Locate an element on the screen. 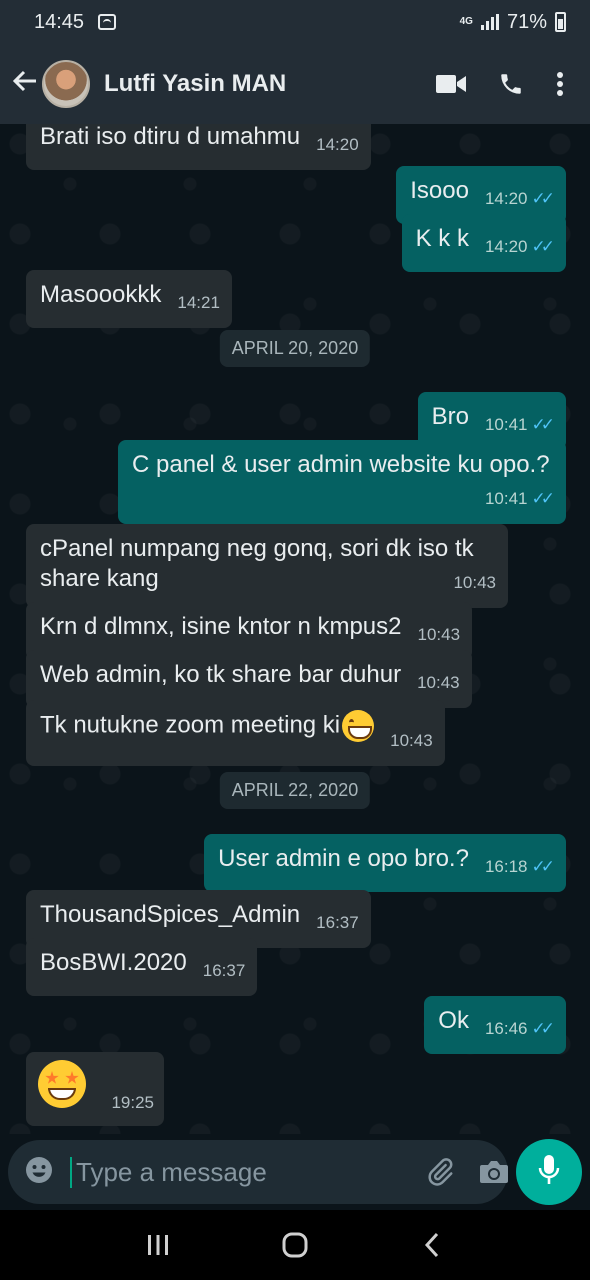 The image size is (590, 1280). header-actions is located at coordinates (507, 84).